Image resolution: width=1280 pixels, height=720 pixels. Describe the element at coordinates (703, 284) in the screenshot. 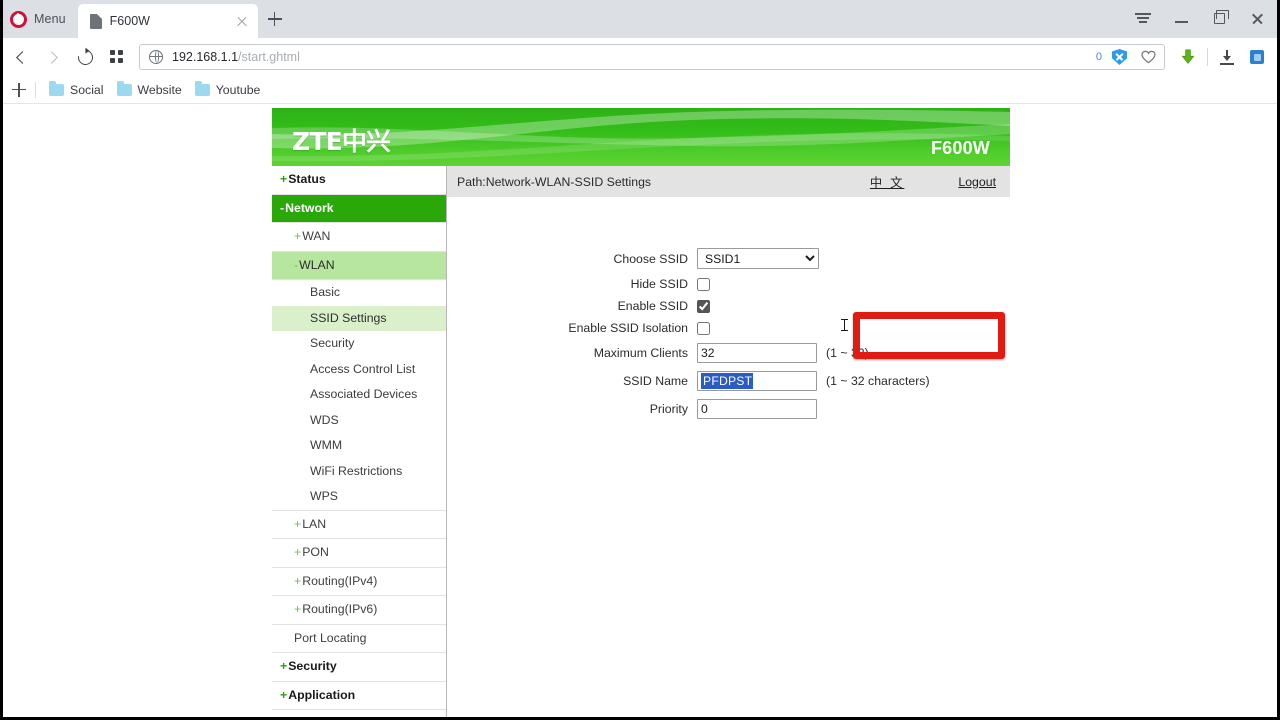

I see `hide-ssid-checkbox` at that location.